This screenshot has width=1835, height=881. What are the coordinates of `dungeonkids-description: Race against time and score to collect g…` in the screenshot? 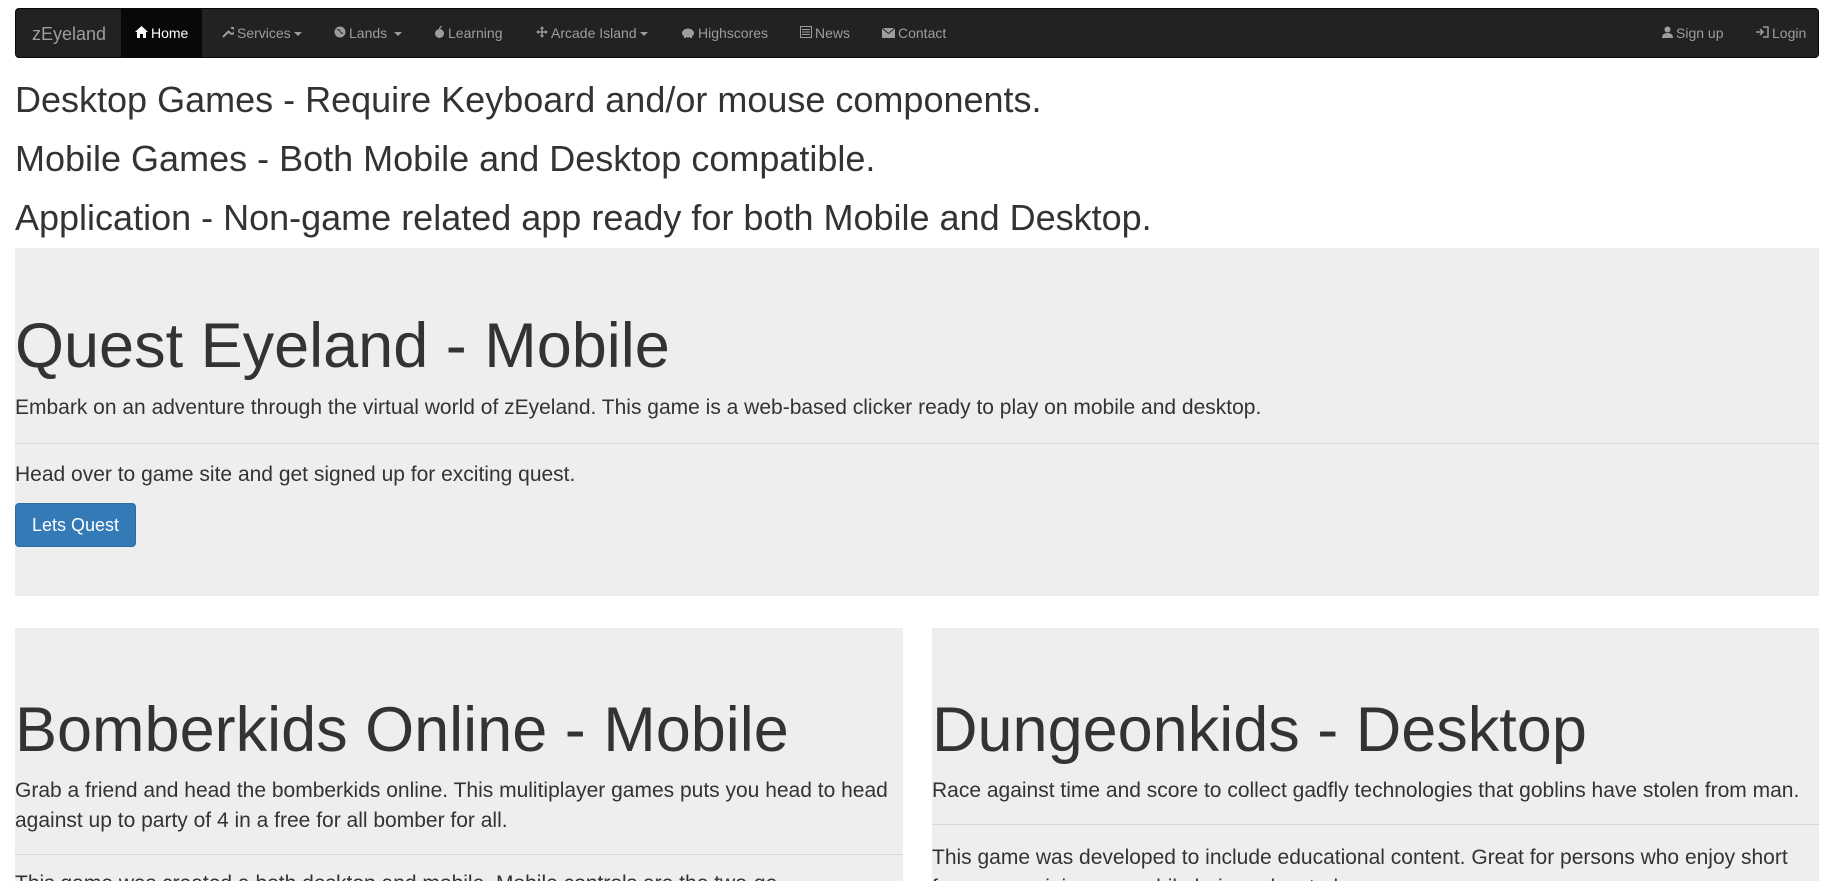 It's located at (1366, 790).